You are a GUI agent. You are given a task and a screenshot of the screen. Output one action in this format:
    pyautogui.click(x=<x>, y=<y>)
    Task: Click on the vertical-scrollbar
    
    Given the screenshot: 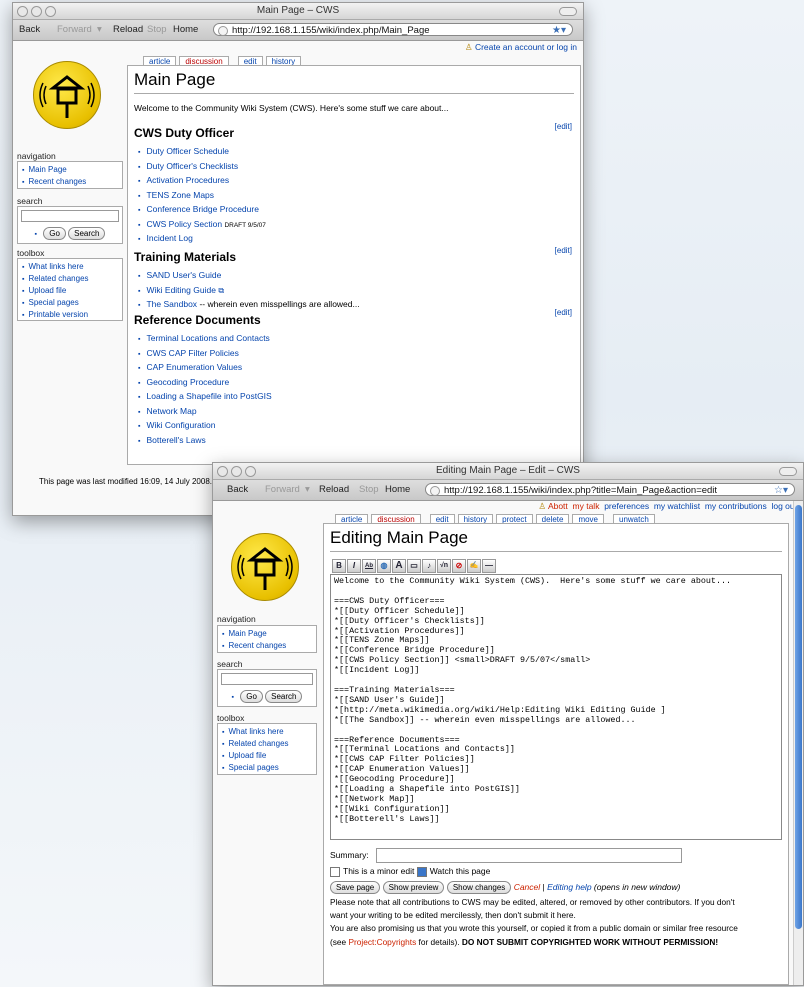 What is the action you would take?
    pyautogui.click(x=798, y=743)
    